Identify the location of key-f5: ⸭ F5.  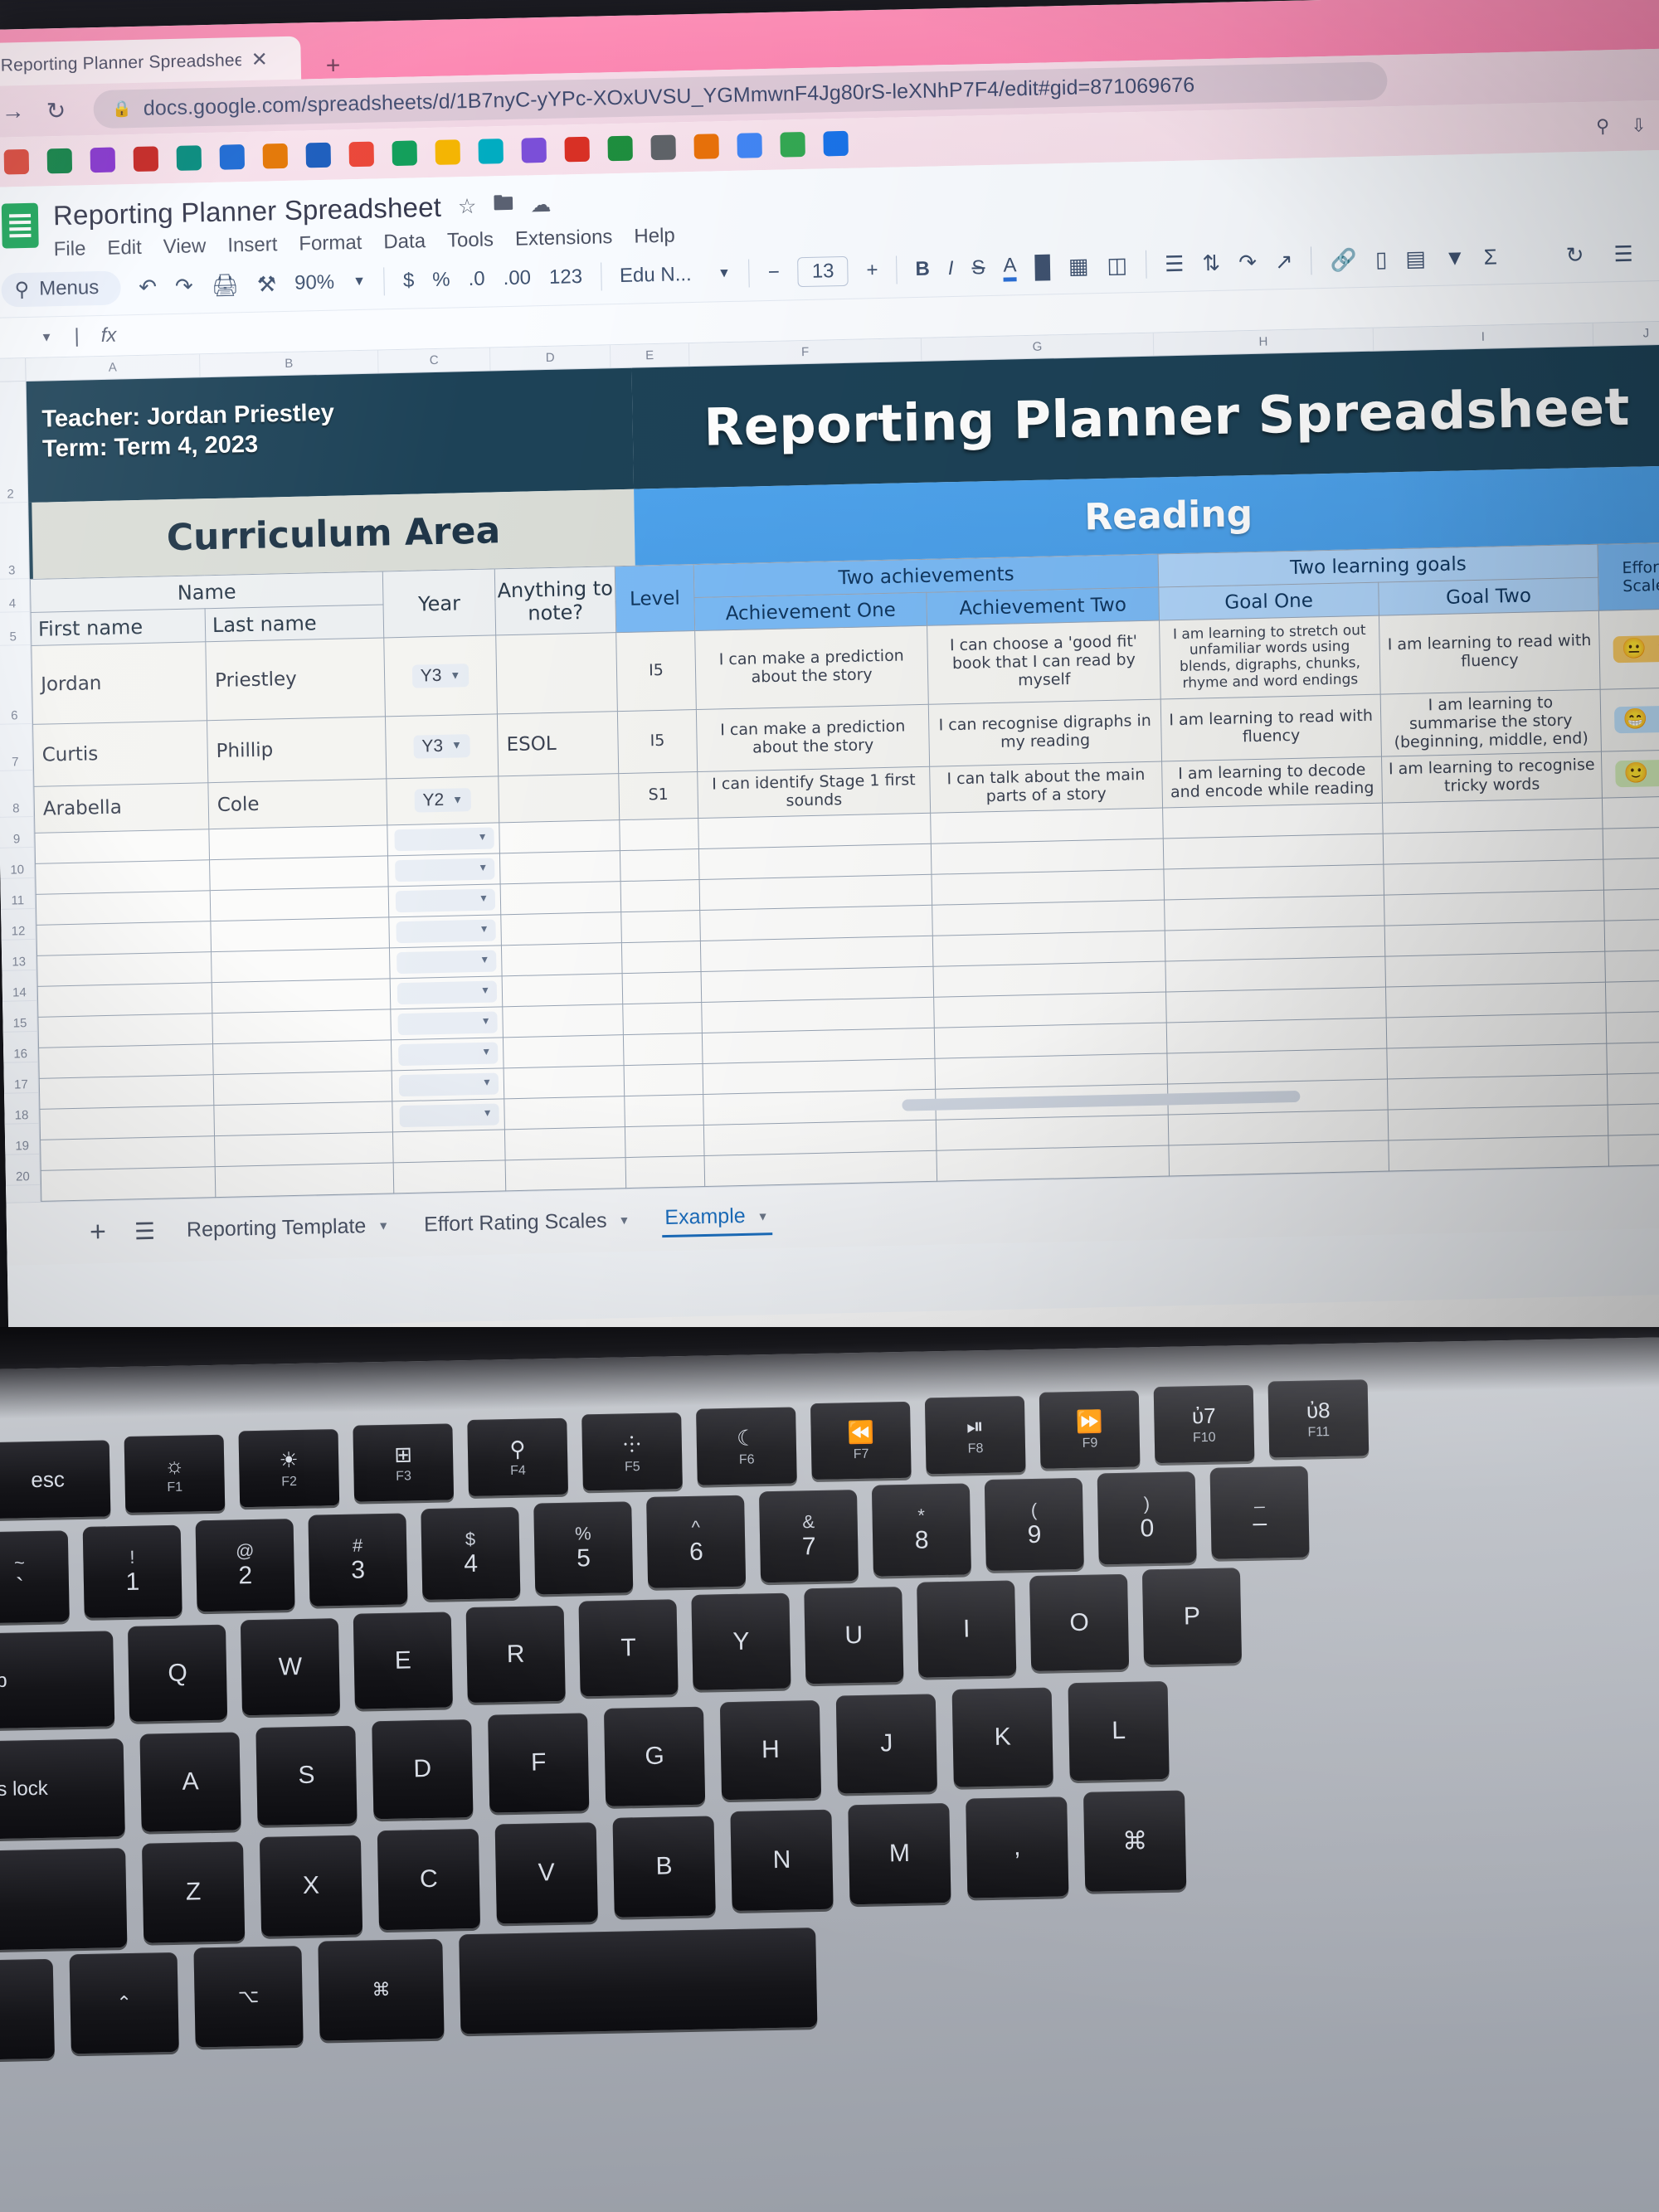
(632, 1451).